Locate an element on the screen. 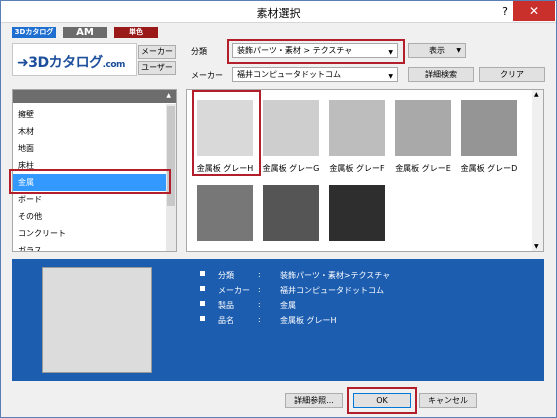 The height and width of the screenshot is (418, 557). cancel-button: キャンセル is located at coordinates (448, 400).